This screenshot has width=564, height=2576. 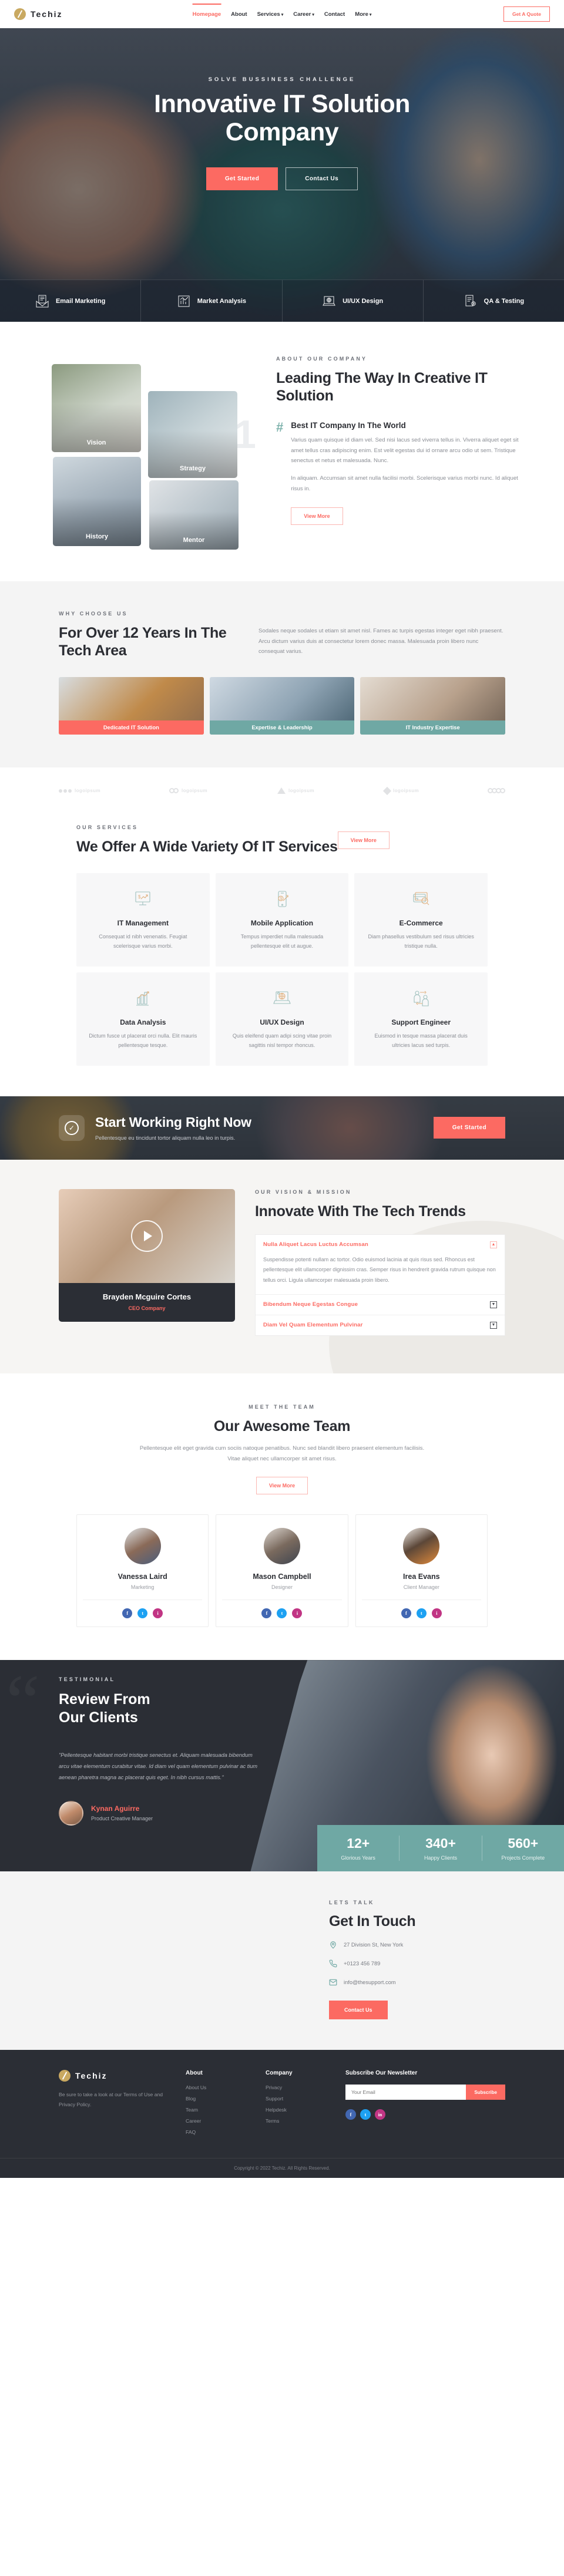 What do you see at coordinates (382, 387) in the screenshot?
I see `about-heading: Leading The Way In Creative IT Solution` at bounding box center [382, 387].